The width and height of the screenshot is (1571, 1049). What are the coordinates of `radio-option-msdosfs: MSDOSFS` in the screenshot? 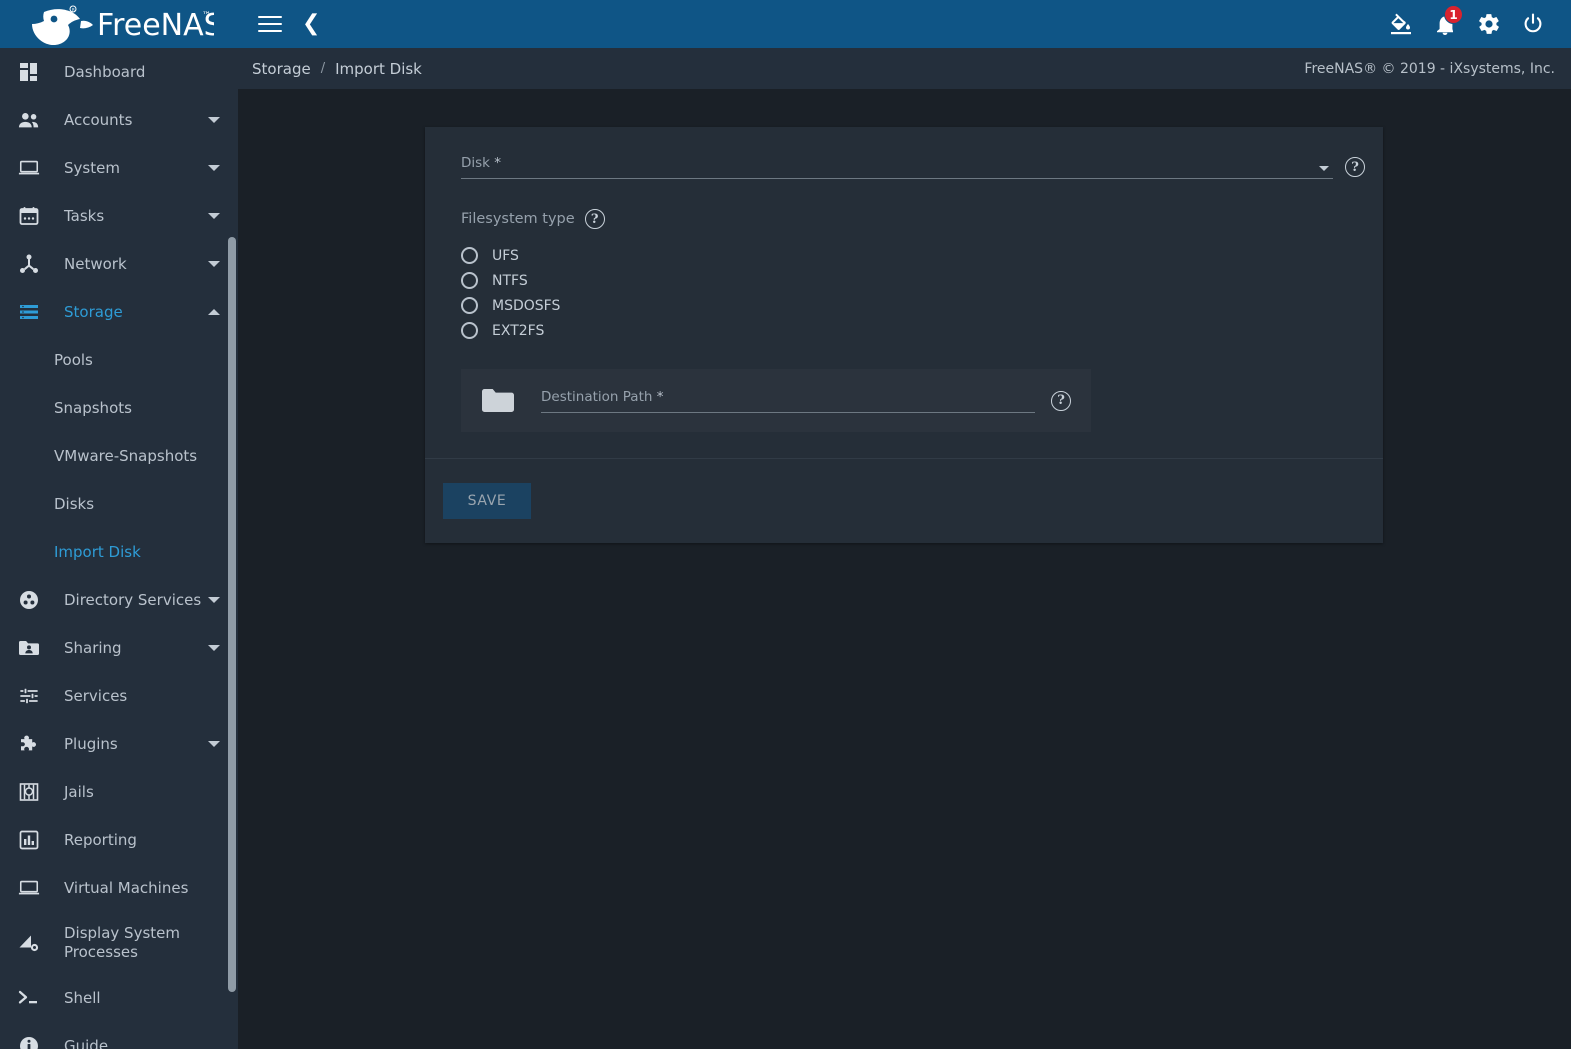 It's located at (913, 305).